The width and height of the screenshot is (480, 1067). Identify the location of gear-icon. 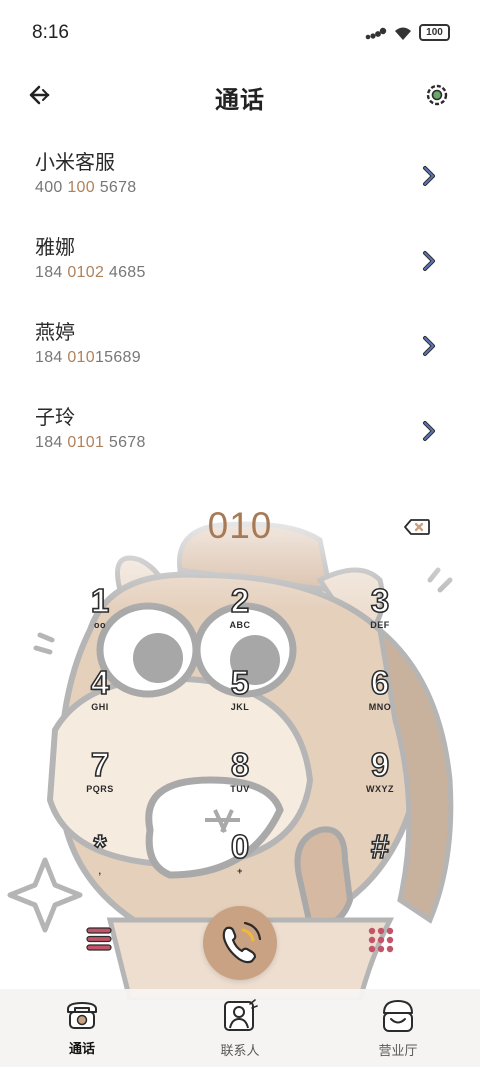
(437, 95).